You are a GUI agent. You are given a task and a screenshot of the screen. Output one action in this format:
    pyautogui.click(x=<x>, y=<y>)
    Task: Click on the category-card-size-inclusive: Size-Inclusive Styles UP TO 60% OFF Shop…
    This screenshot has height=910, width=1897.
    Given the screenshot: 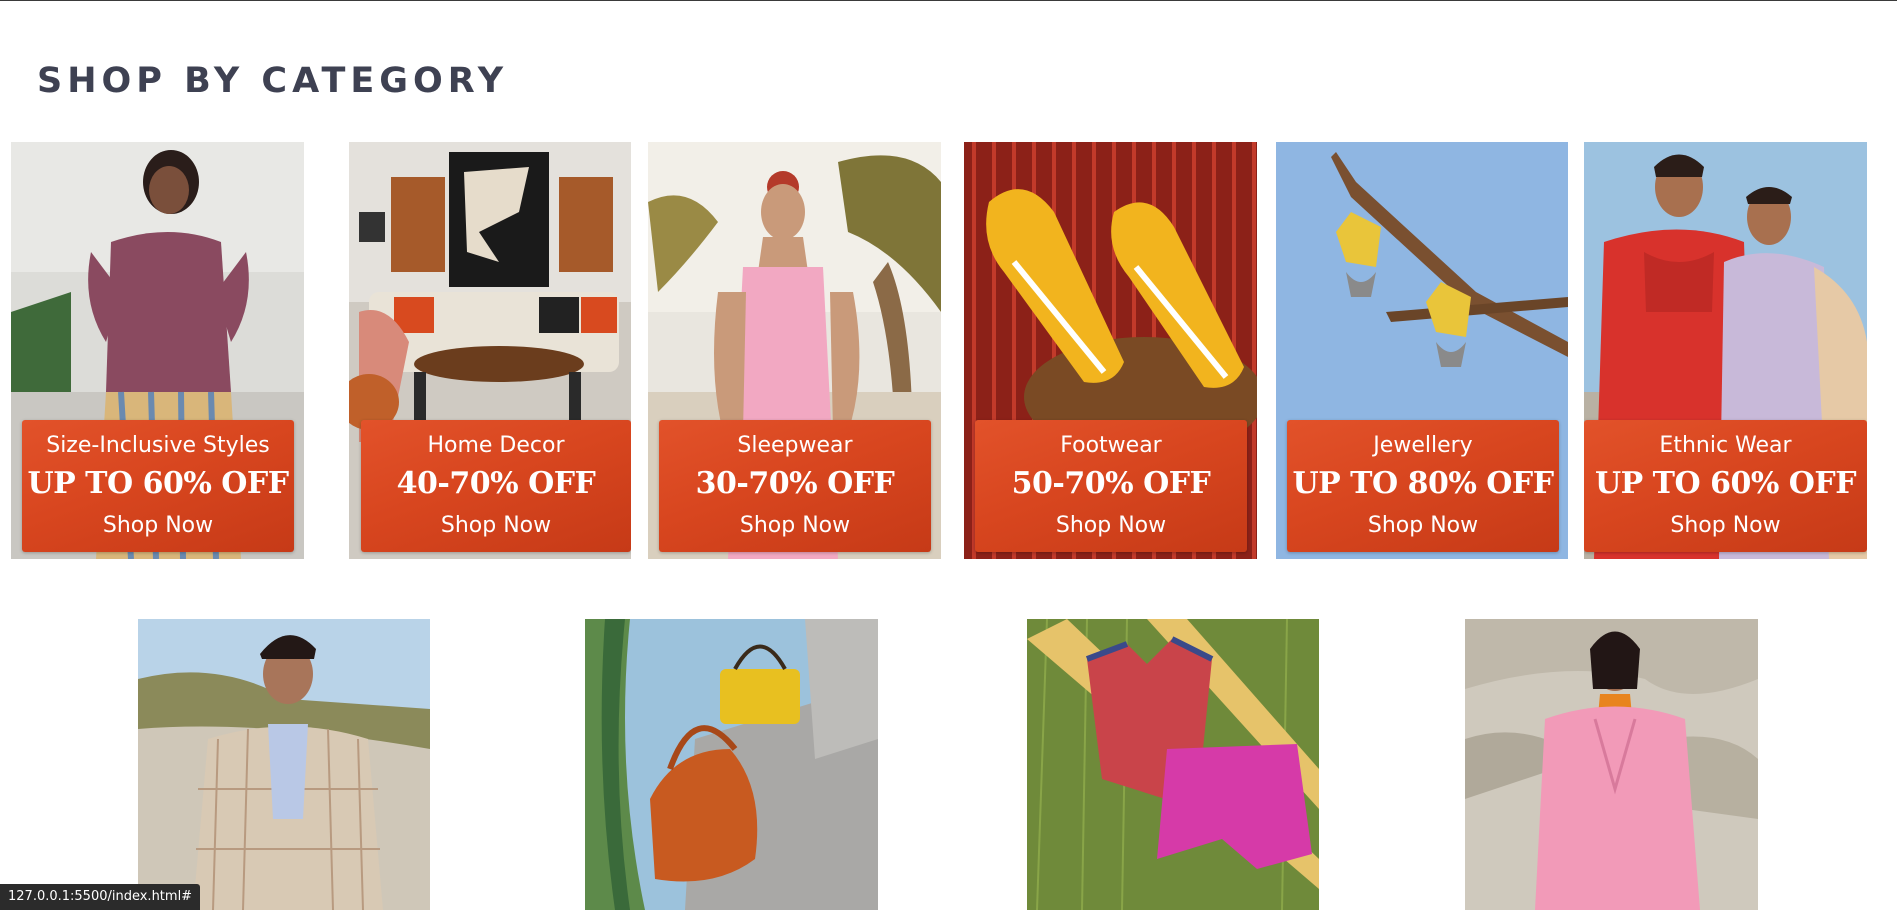 What is the action you would take?
    pyautogui.click(x=157, y=350)
    